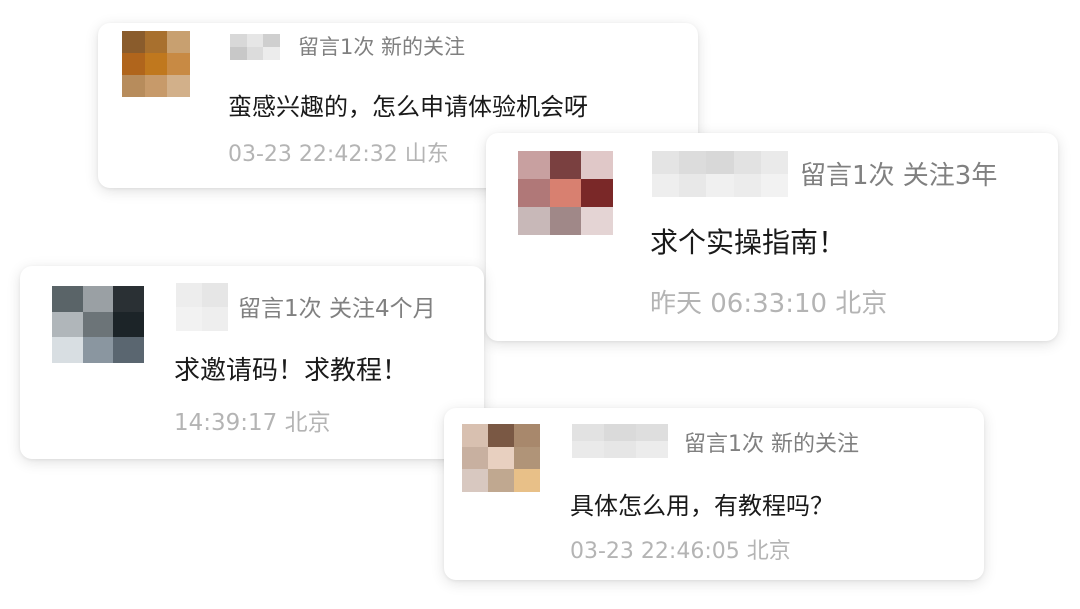 Image resolution: width=1080 pixels, height=609 pixels. I want to click on comment-stats: 留言1次 关注4个月, so click(337, 309).